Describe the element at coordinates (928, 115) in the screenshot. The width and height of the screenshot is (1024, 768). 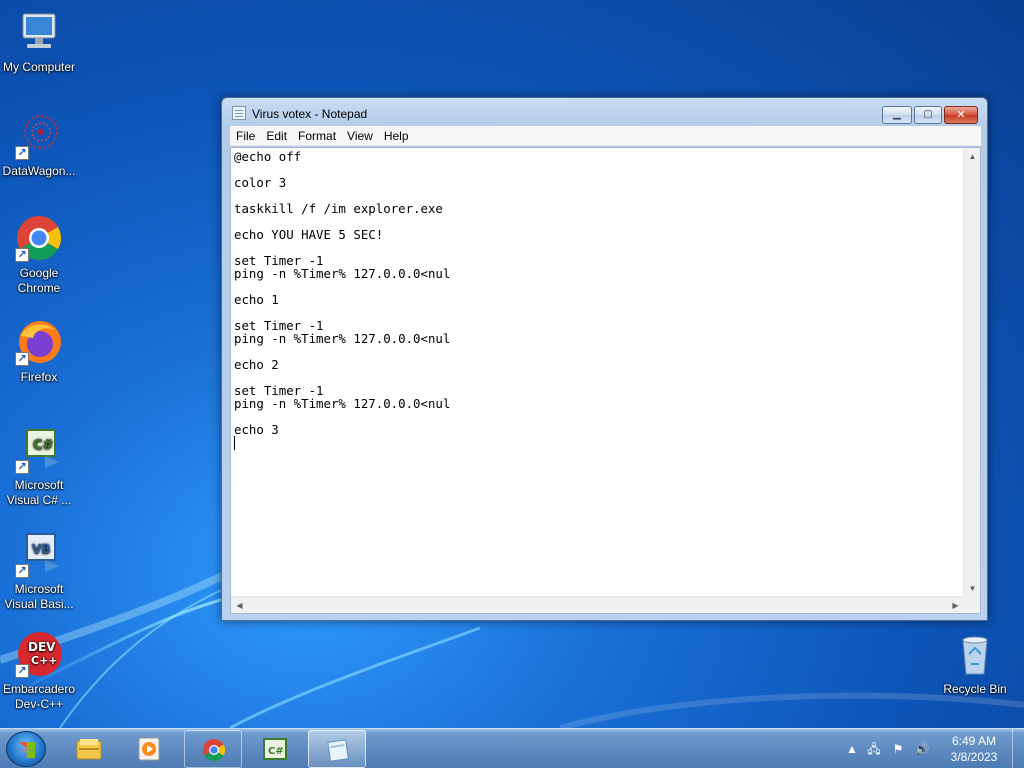
I see `maximize-button: ▢` at that location.